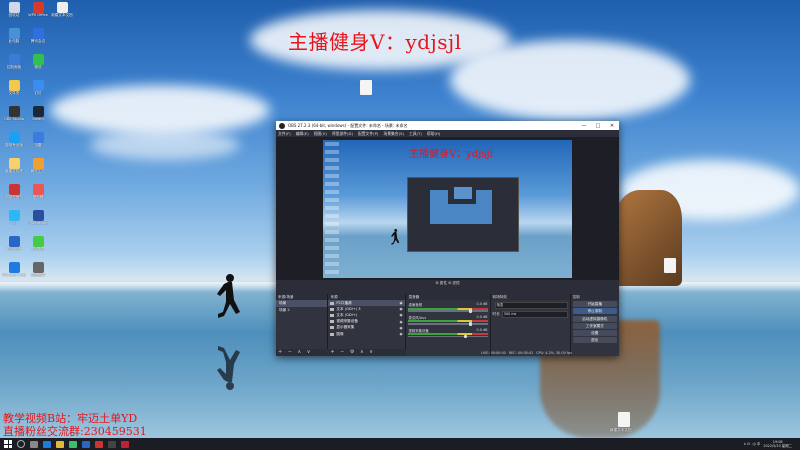 The height and width of the screenshot is (450, 800). Describe the element at coordinates (38, 113) in the screenshot. I see `desktop-icon: Steam` at that location.